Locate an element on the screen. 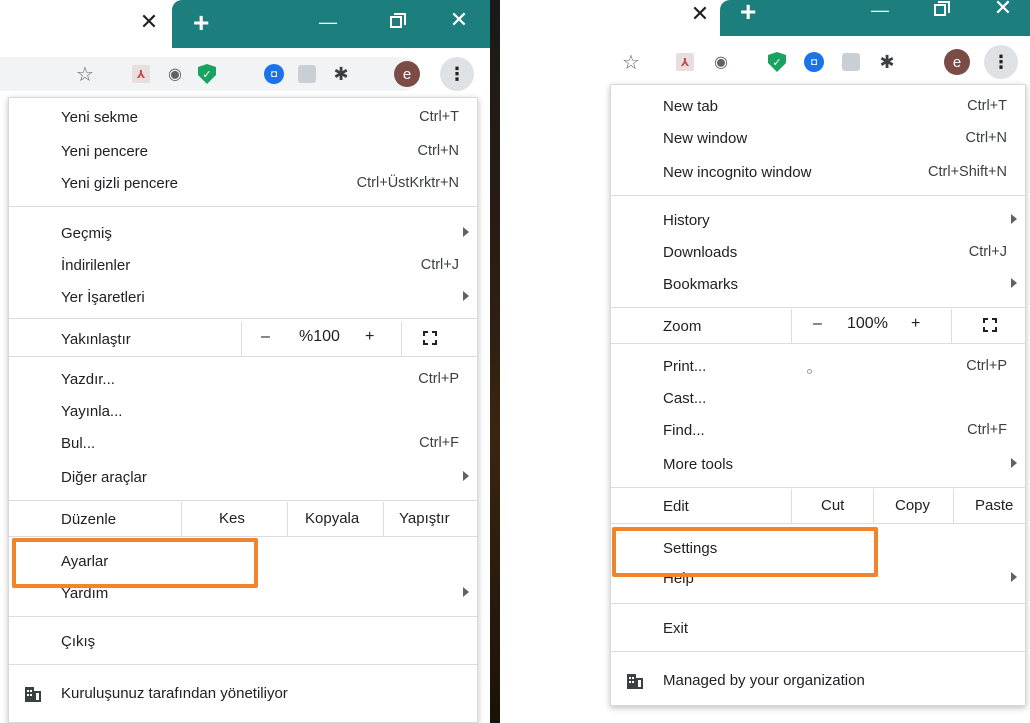 Image resolution: width=1030 pixels, height=723 pixels. menu-item-more-tools: Diğer araçlar is located at coordinates (243, 478).